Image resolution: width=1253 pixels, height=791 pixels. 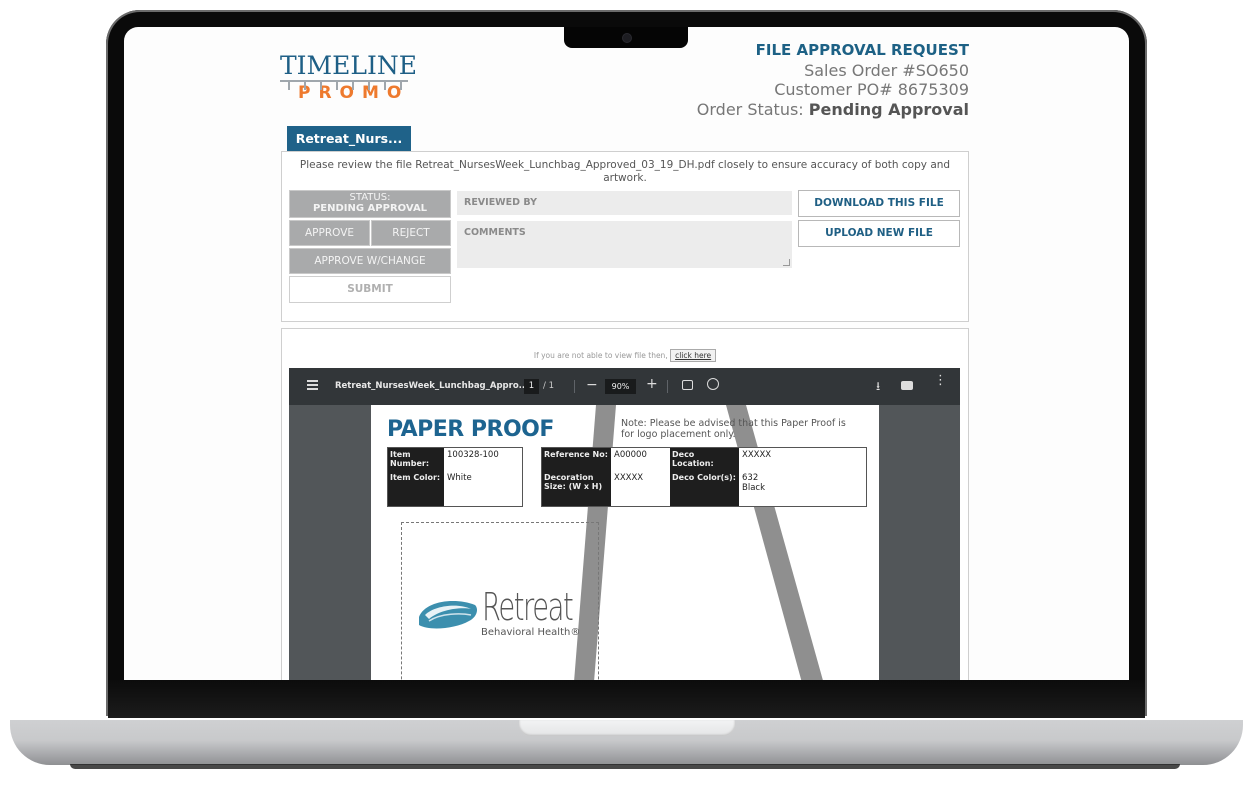 What do you see at coordinates (693, 355) in the screenshot?
I see `click-here-link: click here` at bounding box center [693, 355].